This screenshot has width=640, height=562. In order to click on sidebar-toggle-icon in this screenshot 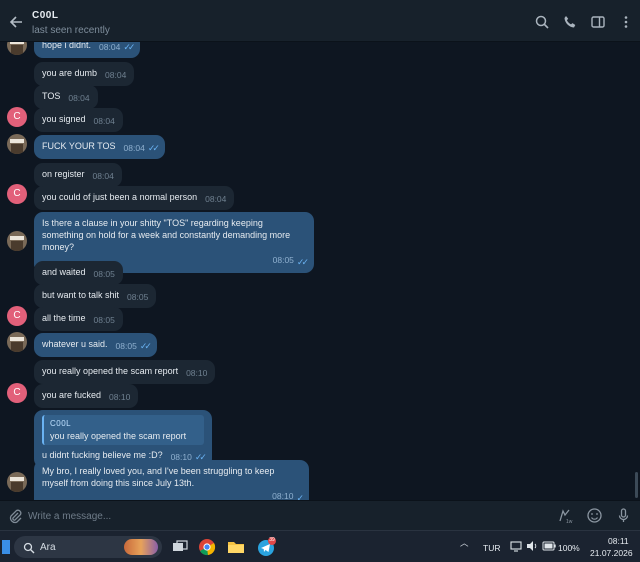, I will do `click(598, 22)`.